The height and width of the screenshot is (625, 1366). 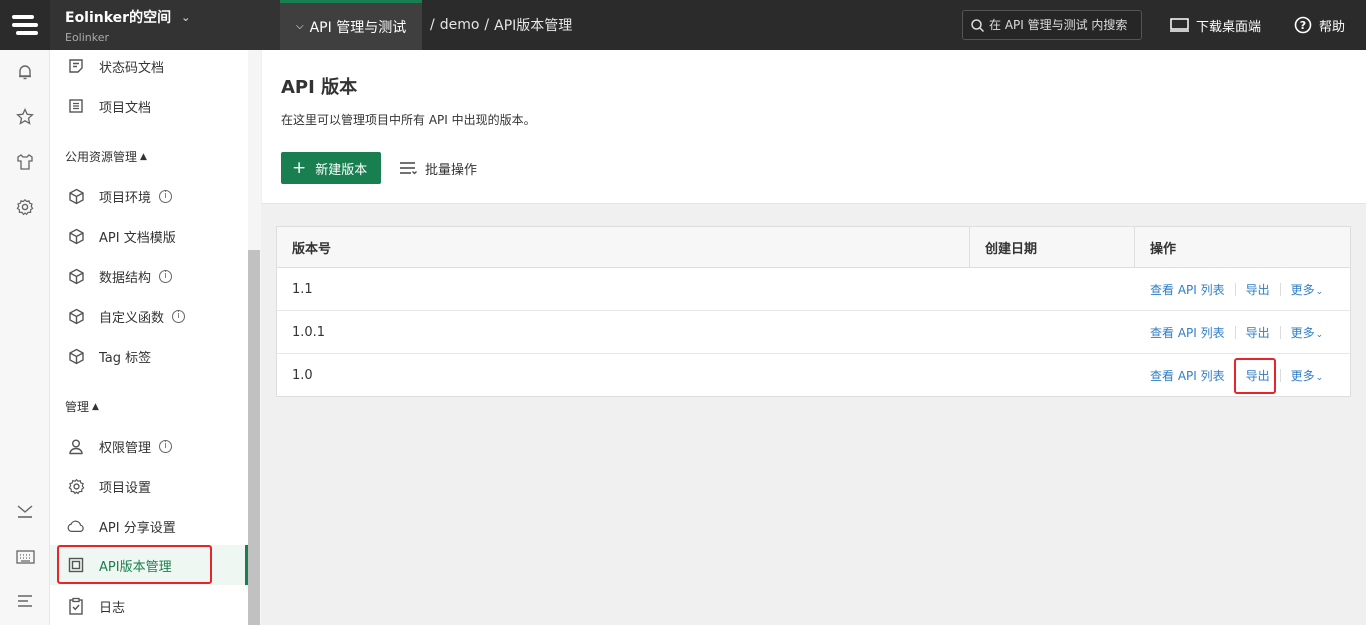 I want to click on group-title-management: 管理 ▲, so click(x=82, y=406).